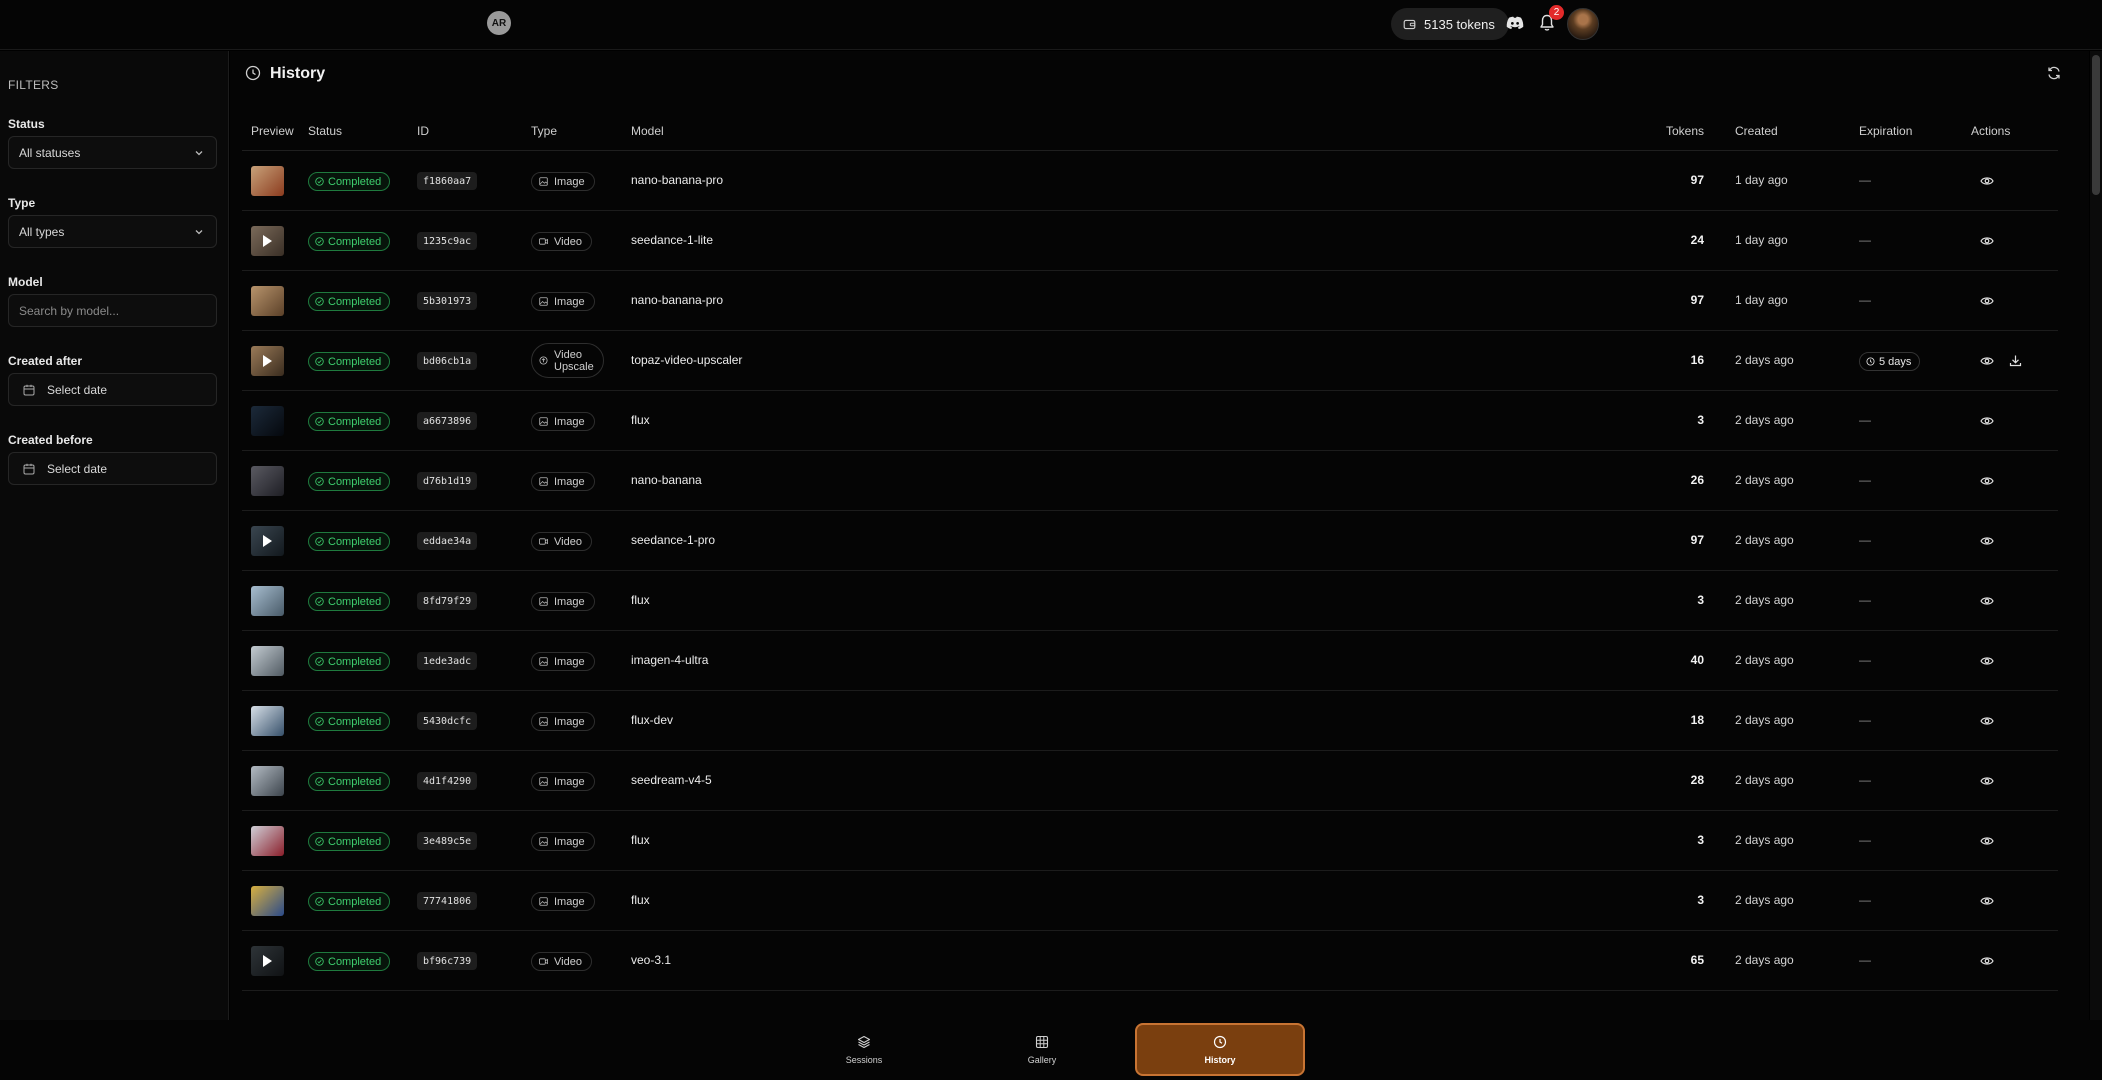 This screenshot has width=2102, height=1080. What do you see at coordinates (325, 131) in the screenshot?
I see `col-status: Status` at bounding box center [325, 131].